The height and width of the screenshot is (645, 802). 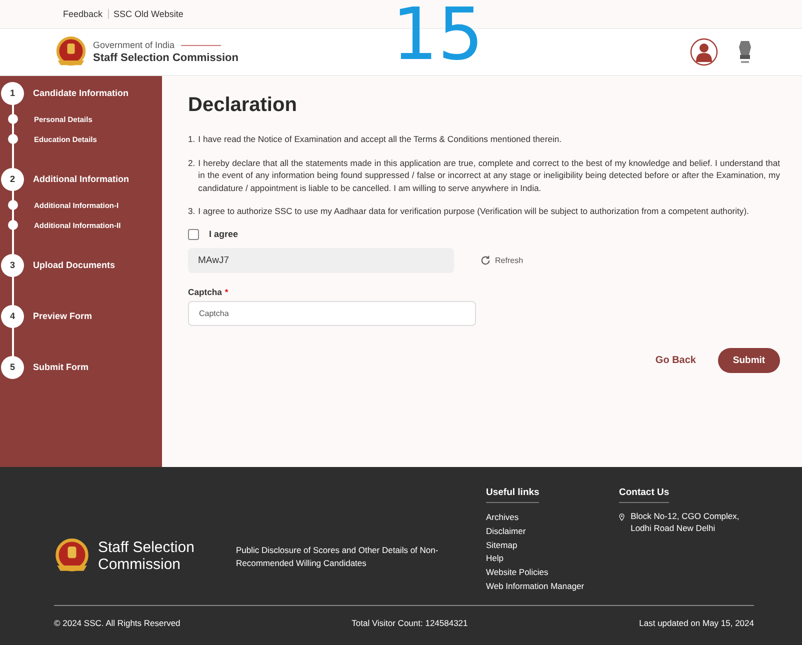 What do you see at coordinates (552, 559) in the screenshot?
I see `footer-link: Help` at bounding box center [552, 559].